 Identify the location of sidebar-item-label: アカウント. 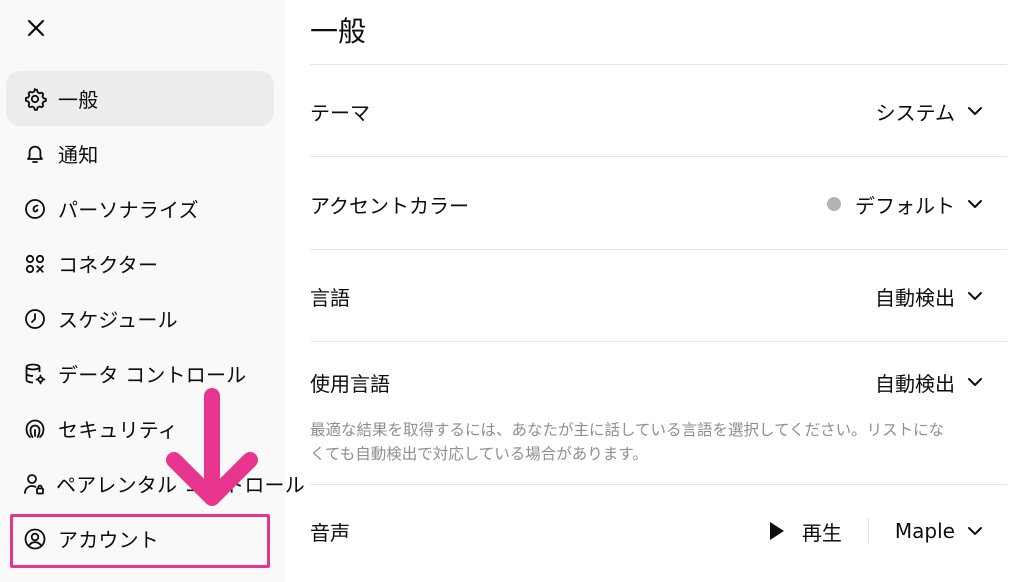
(108, 540).